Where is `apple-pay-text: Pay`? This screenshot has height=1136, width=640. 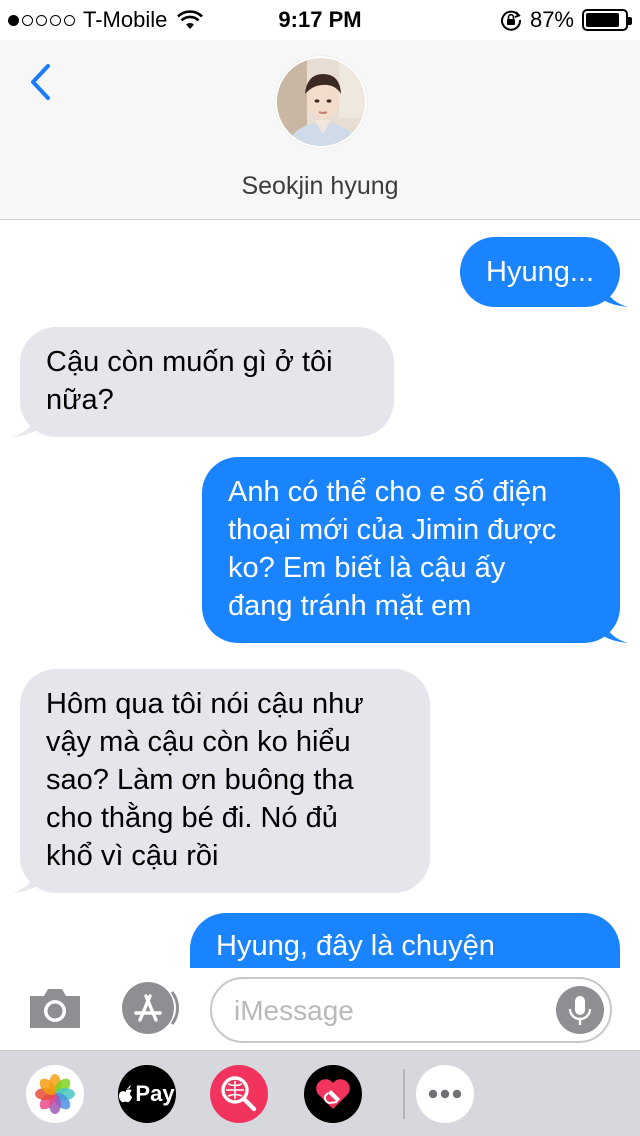
apple-pay-text: Pay is located at coordinates (155, 1093).